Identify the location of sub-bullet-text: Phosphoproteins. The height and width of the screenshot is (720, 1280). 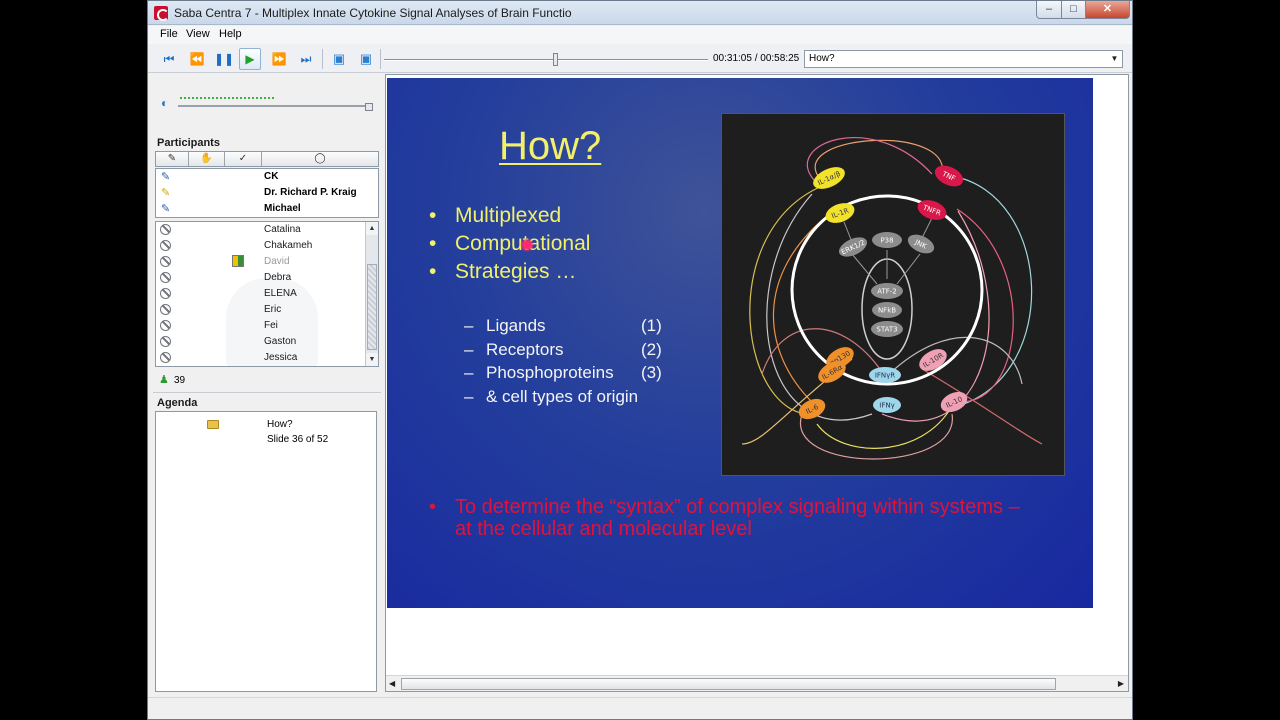
(550, 372).